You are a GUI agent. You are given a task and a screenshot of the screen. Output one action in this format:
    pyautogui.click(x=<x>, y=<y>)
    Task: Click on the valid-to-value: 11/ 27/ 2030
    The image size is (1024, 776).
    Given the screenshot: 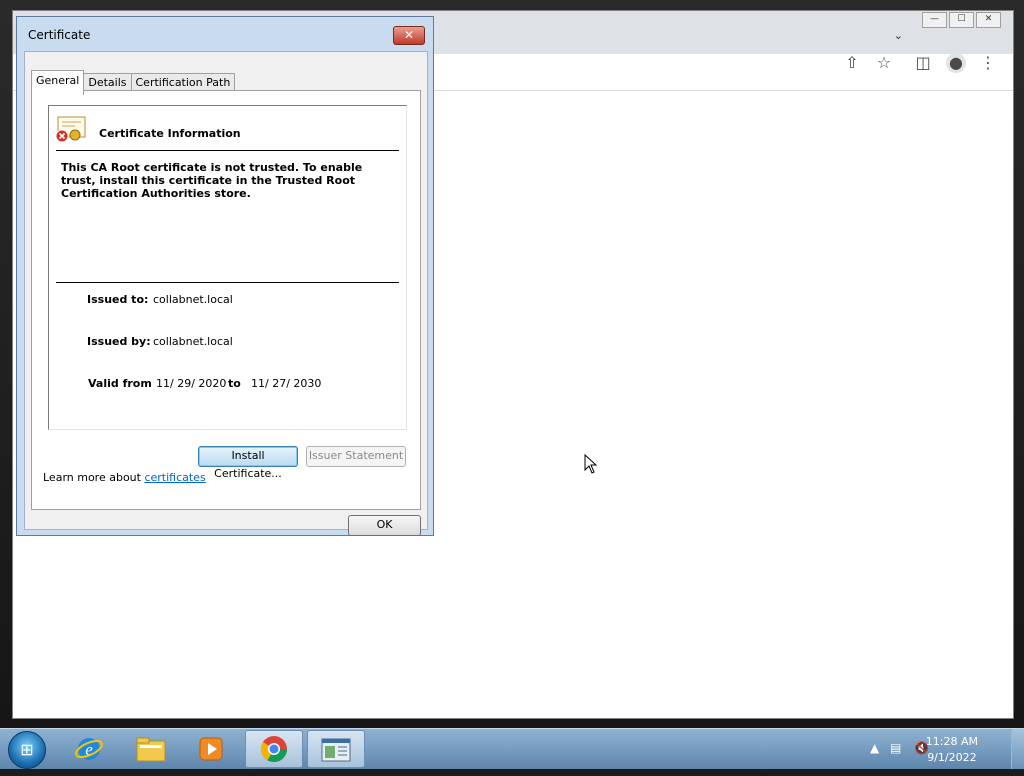 What is the action you would take?
    pyautogui.click(x=286, y=383)
    